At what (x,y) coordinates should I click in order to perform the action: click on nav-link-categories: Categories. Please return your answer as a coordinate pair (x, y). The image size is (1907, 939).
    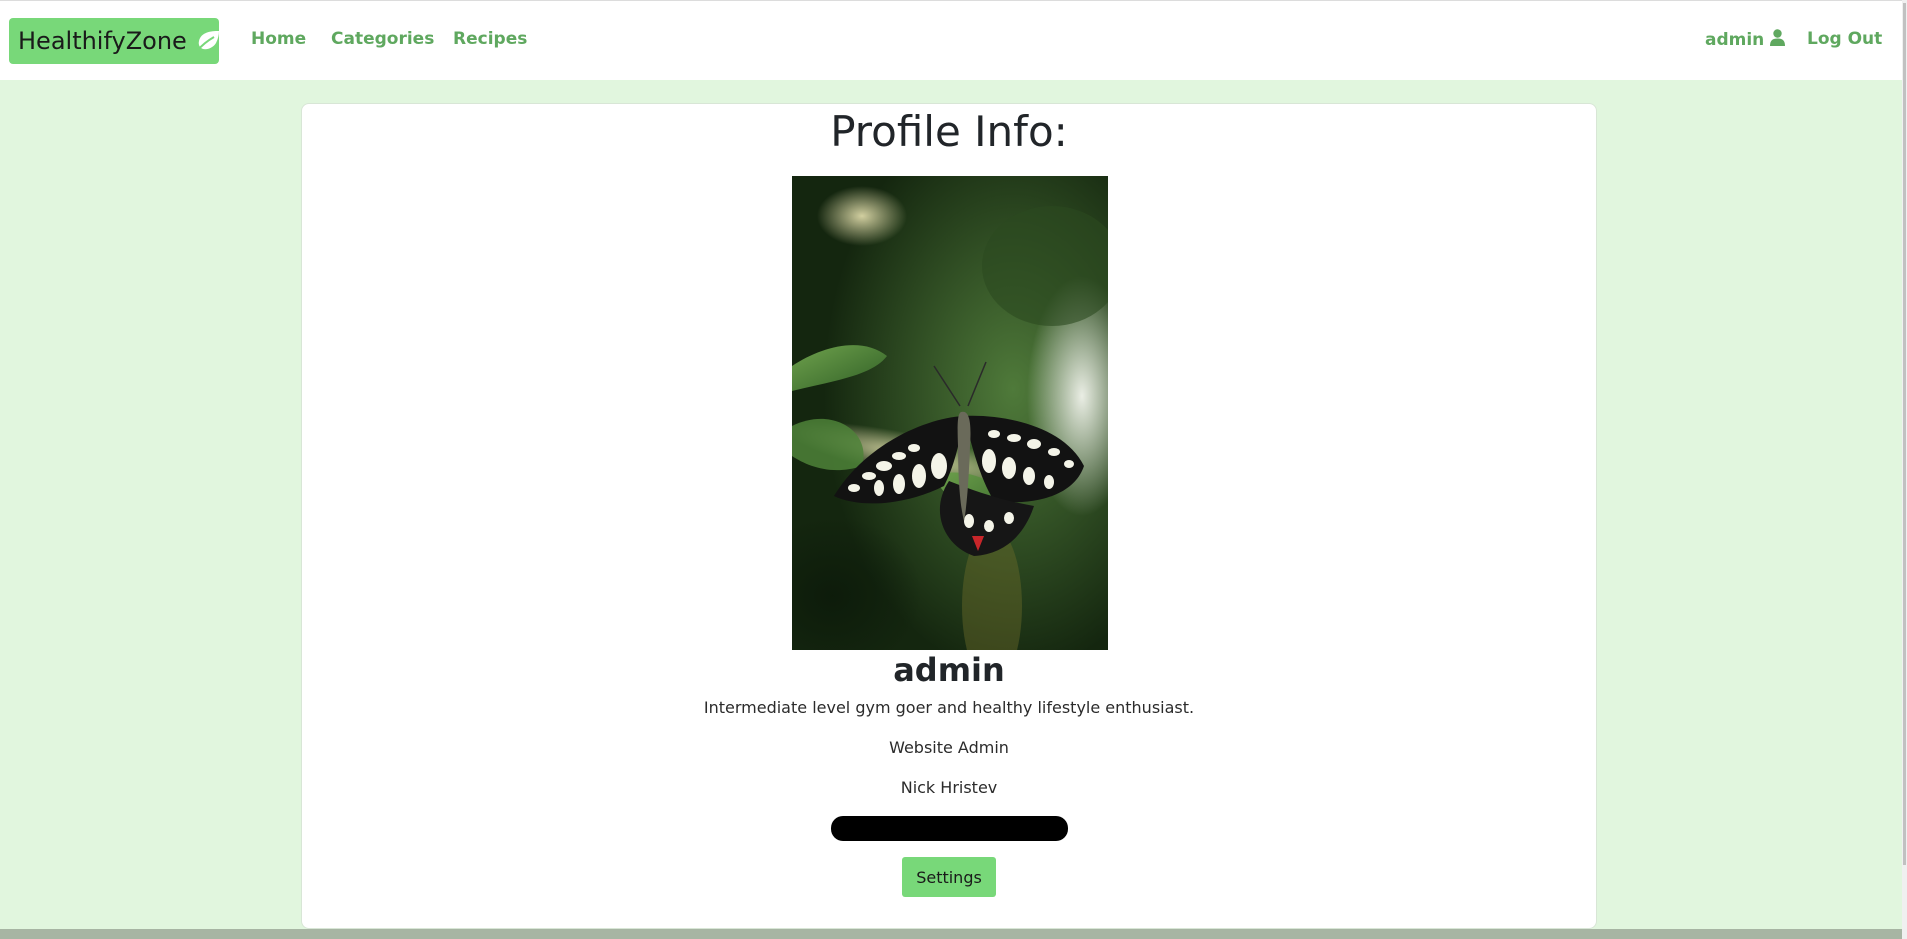
    Looking at the image, I should click on (382, 39).